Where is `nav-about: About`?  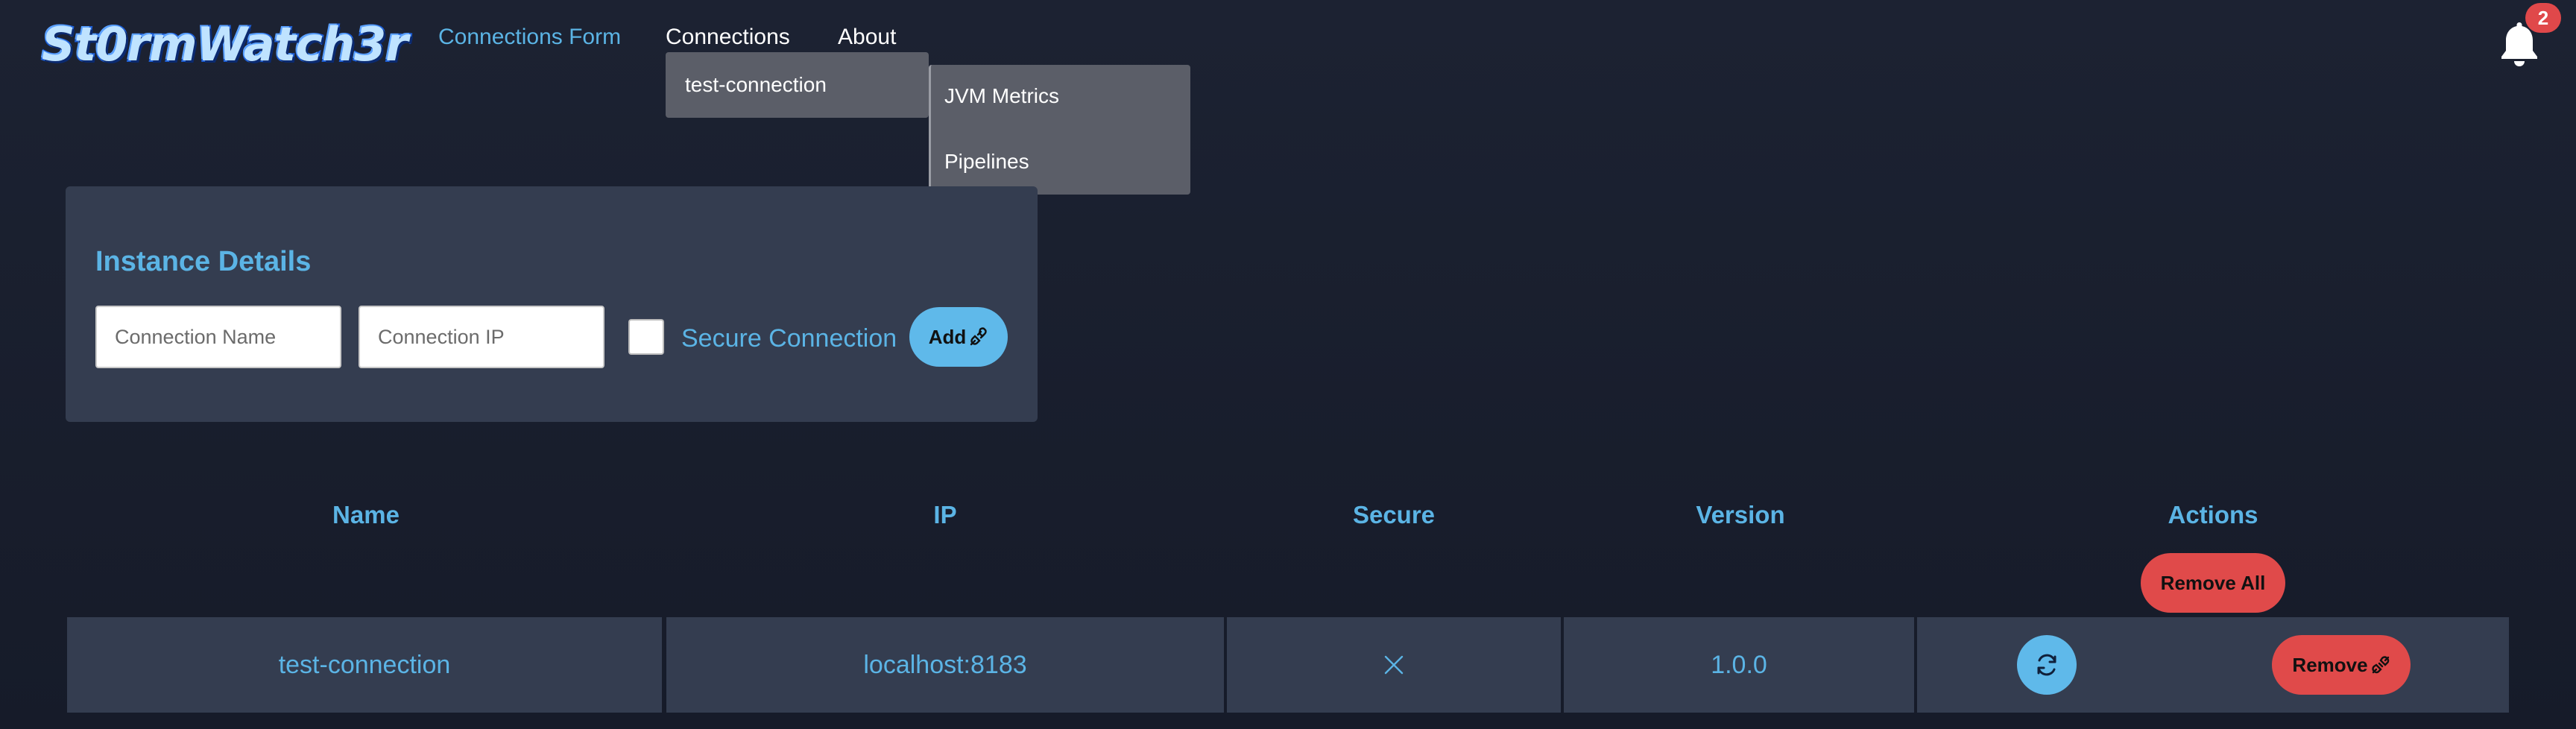 nav-about: About is located at coordinates (867, 37).